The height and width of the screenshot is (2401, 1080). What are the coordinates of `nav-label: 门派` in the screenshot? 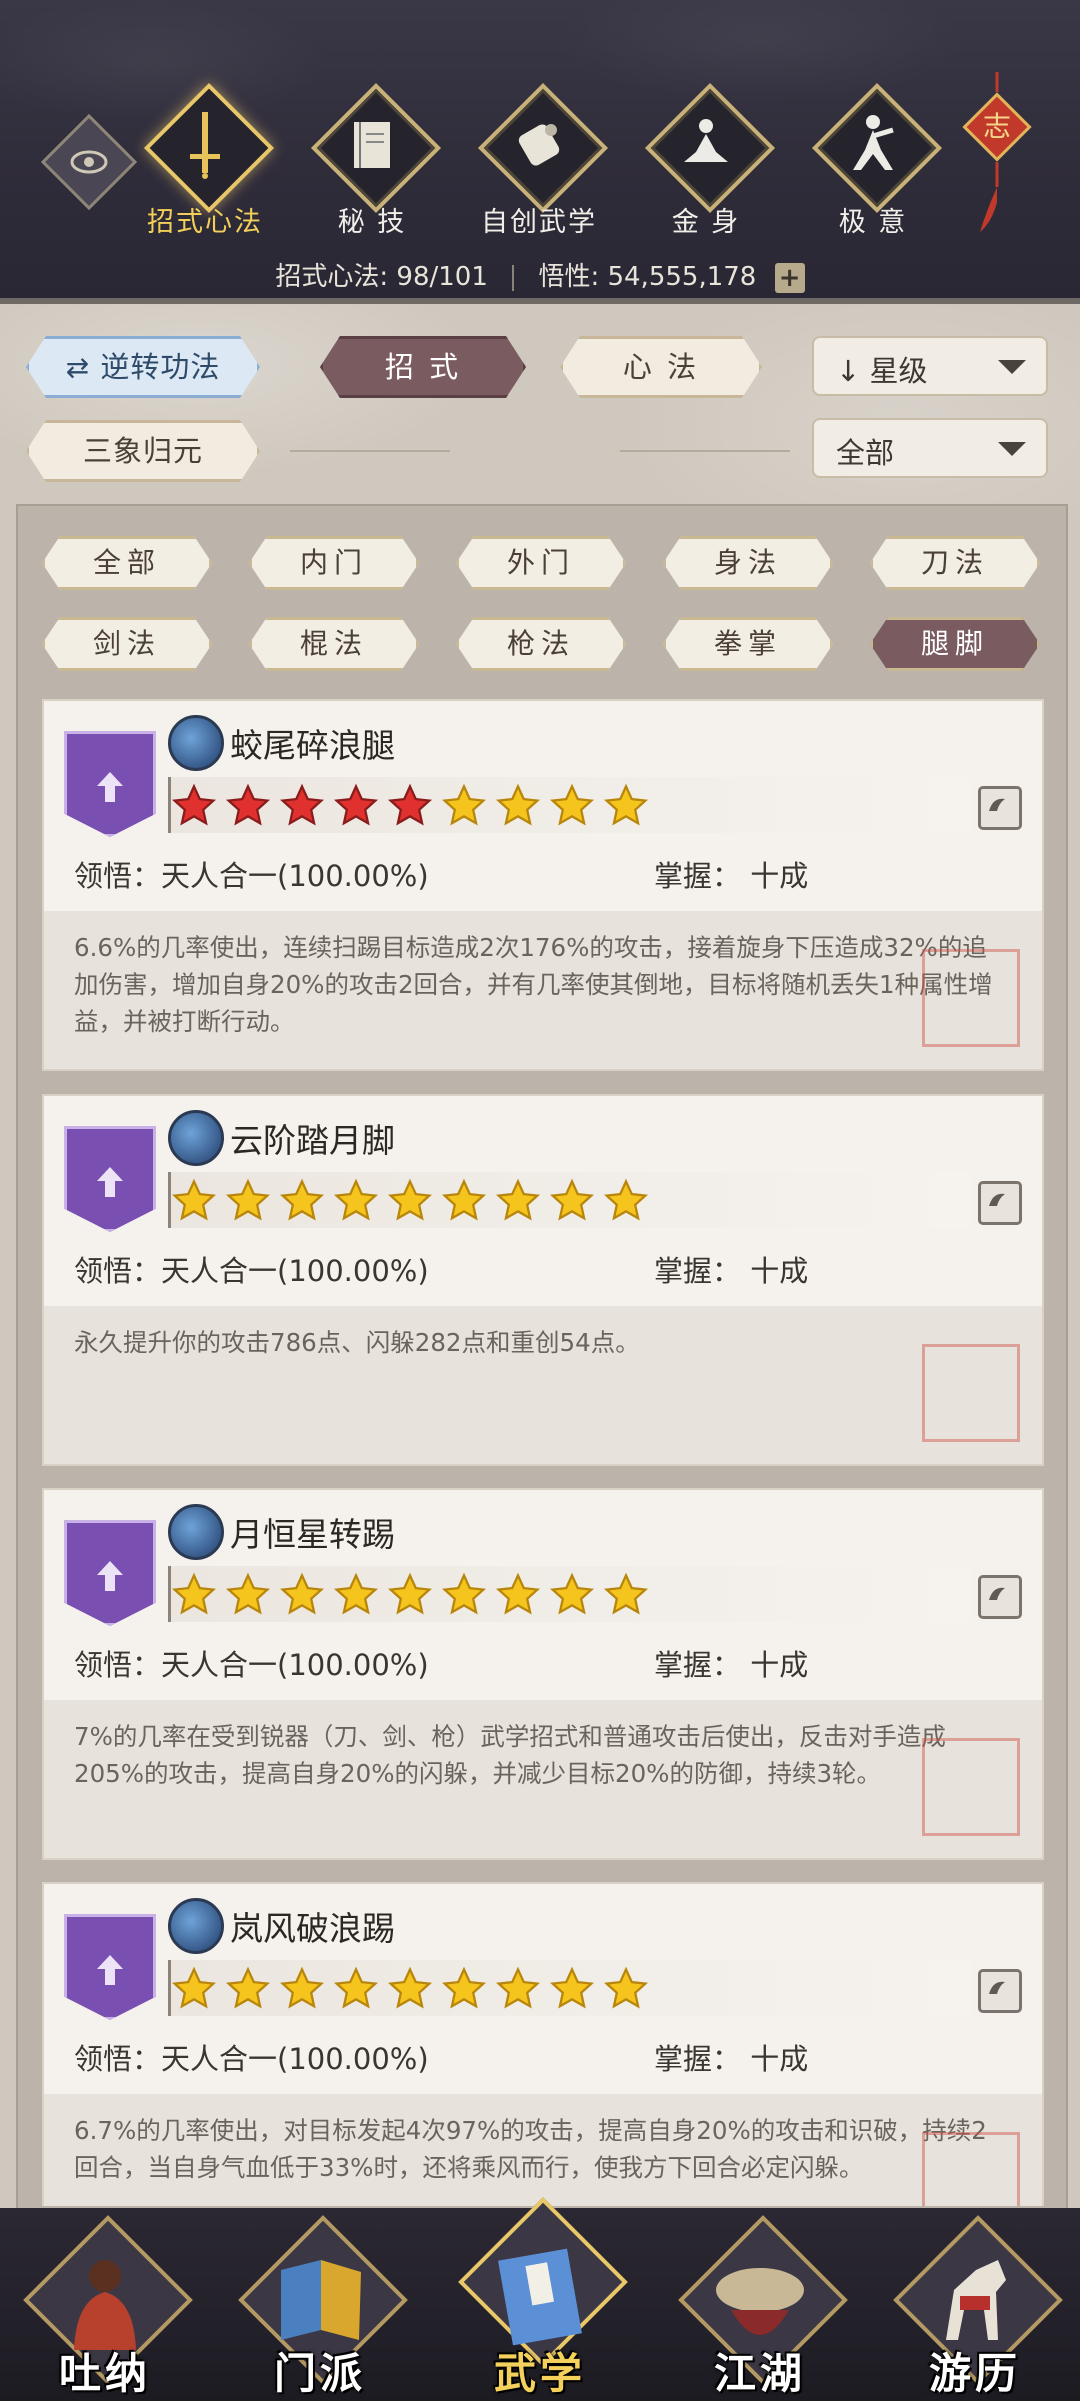 It's located at (319, 2373).